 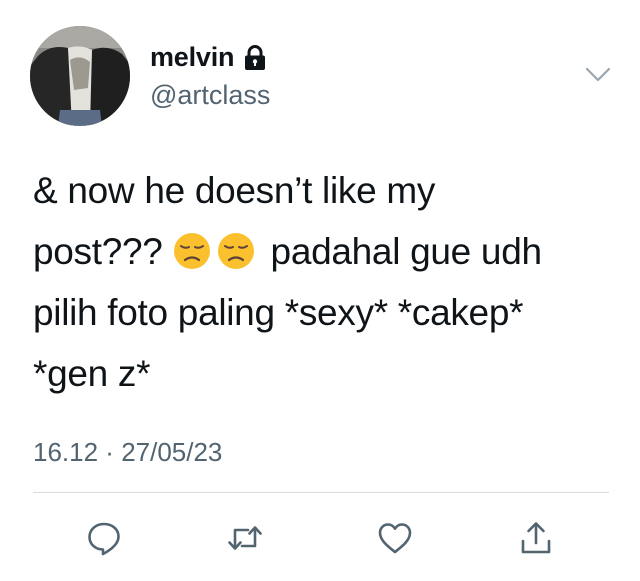 What do you see at coordinates (66, 452) in the screenshot?
I see `tweet-time: 16.12` at bounding box center [66, 452].